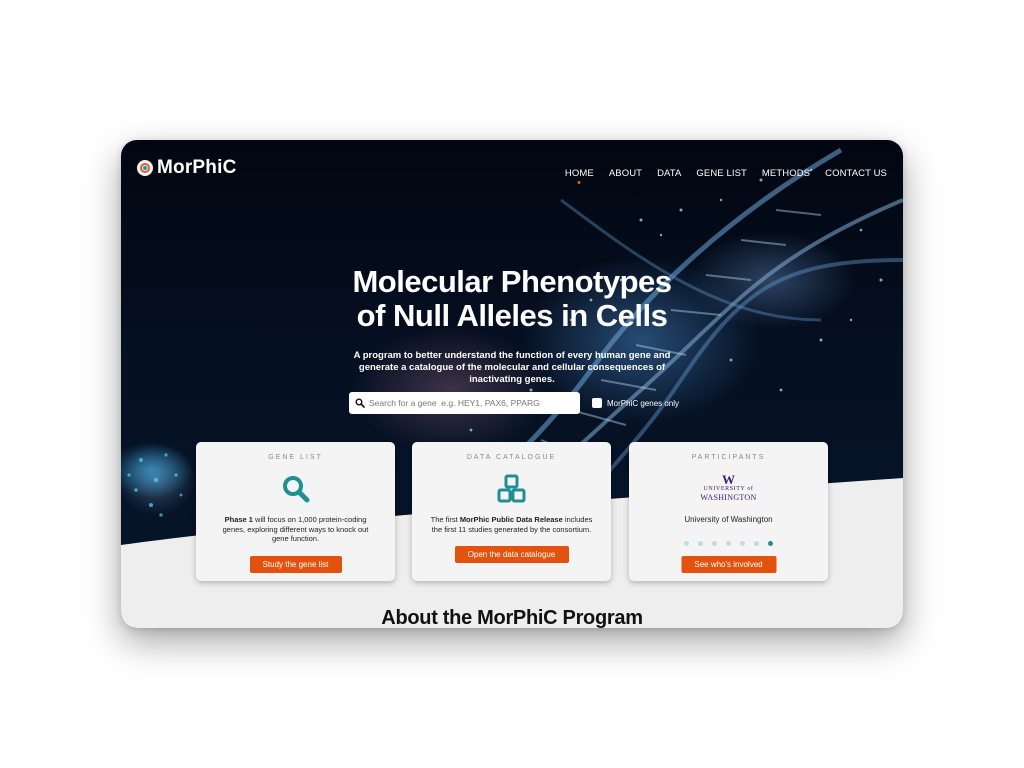 Image resolution: width=1024 pixels, height=768 pixels. I want to click on gene-list-card-header: GENE LIST, so click(295, 457).